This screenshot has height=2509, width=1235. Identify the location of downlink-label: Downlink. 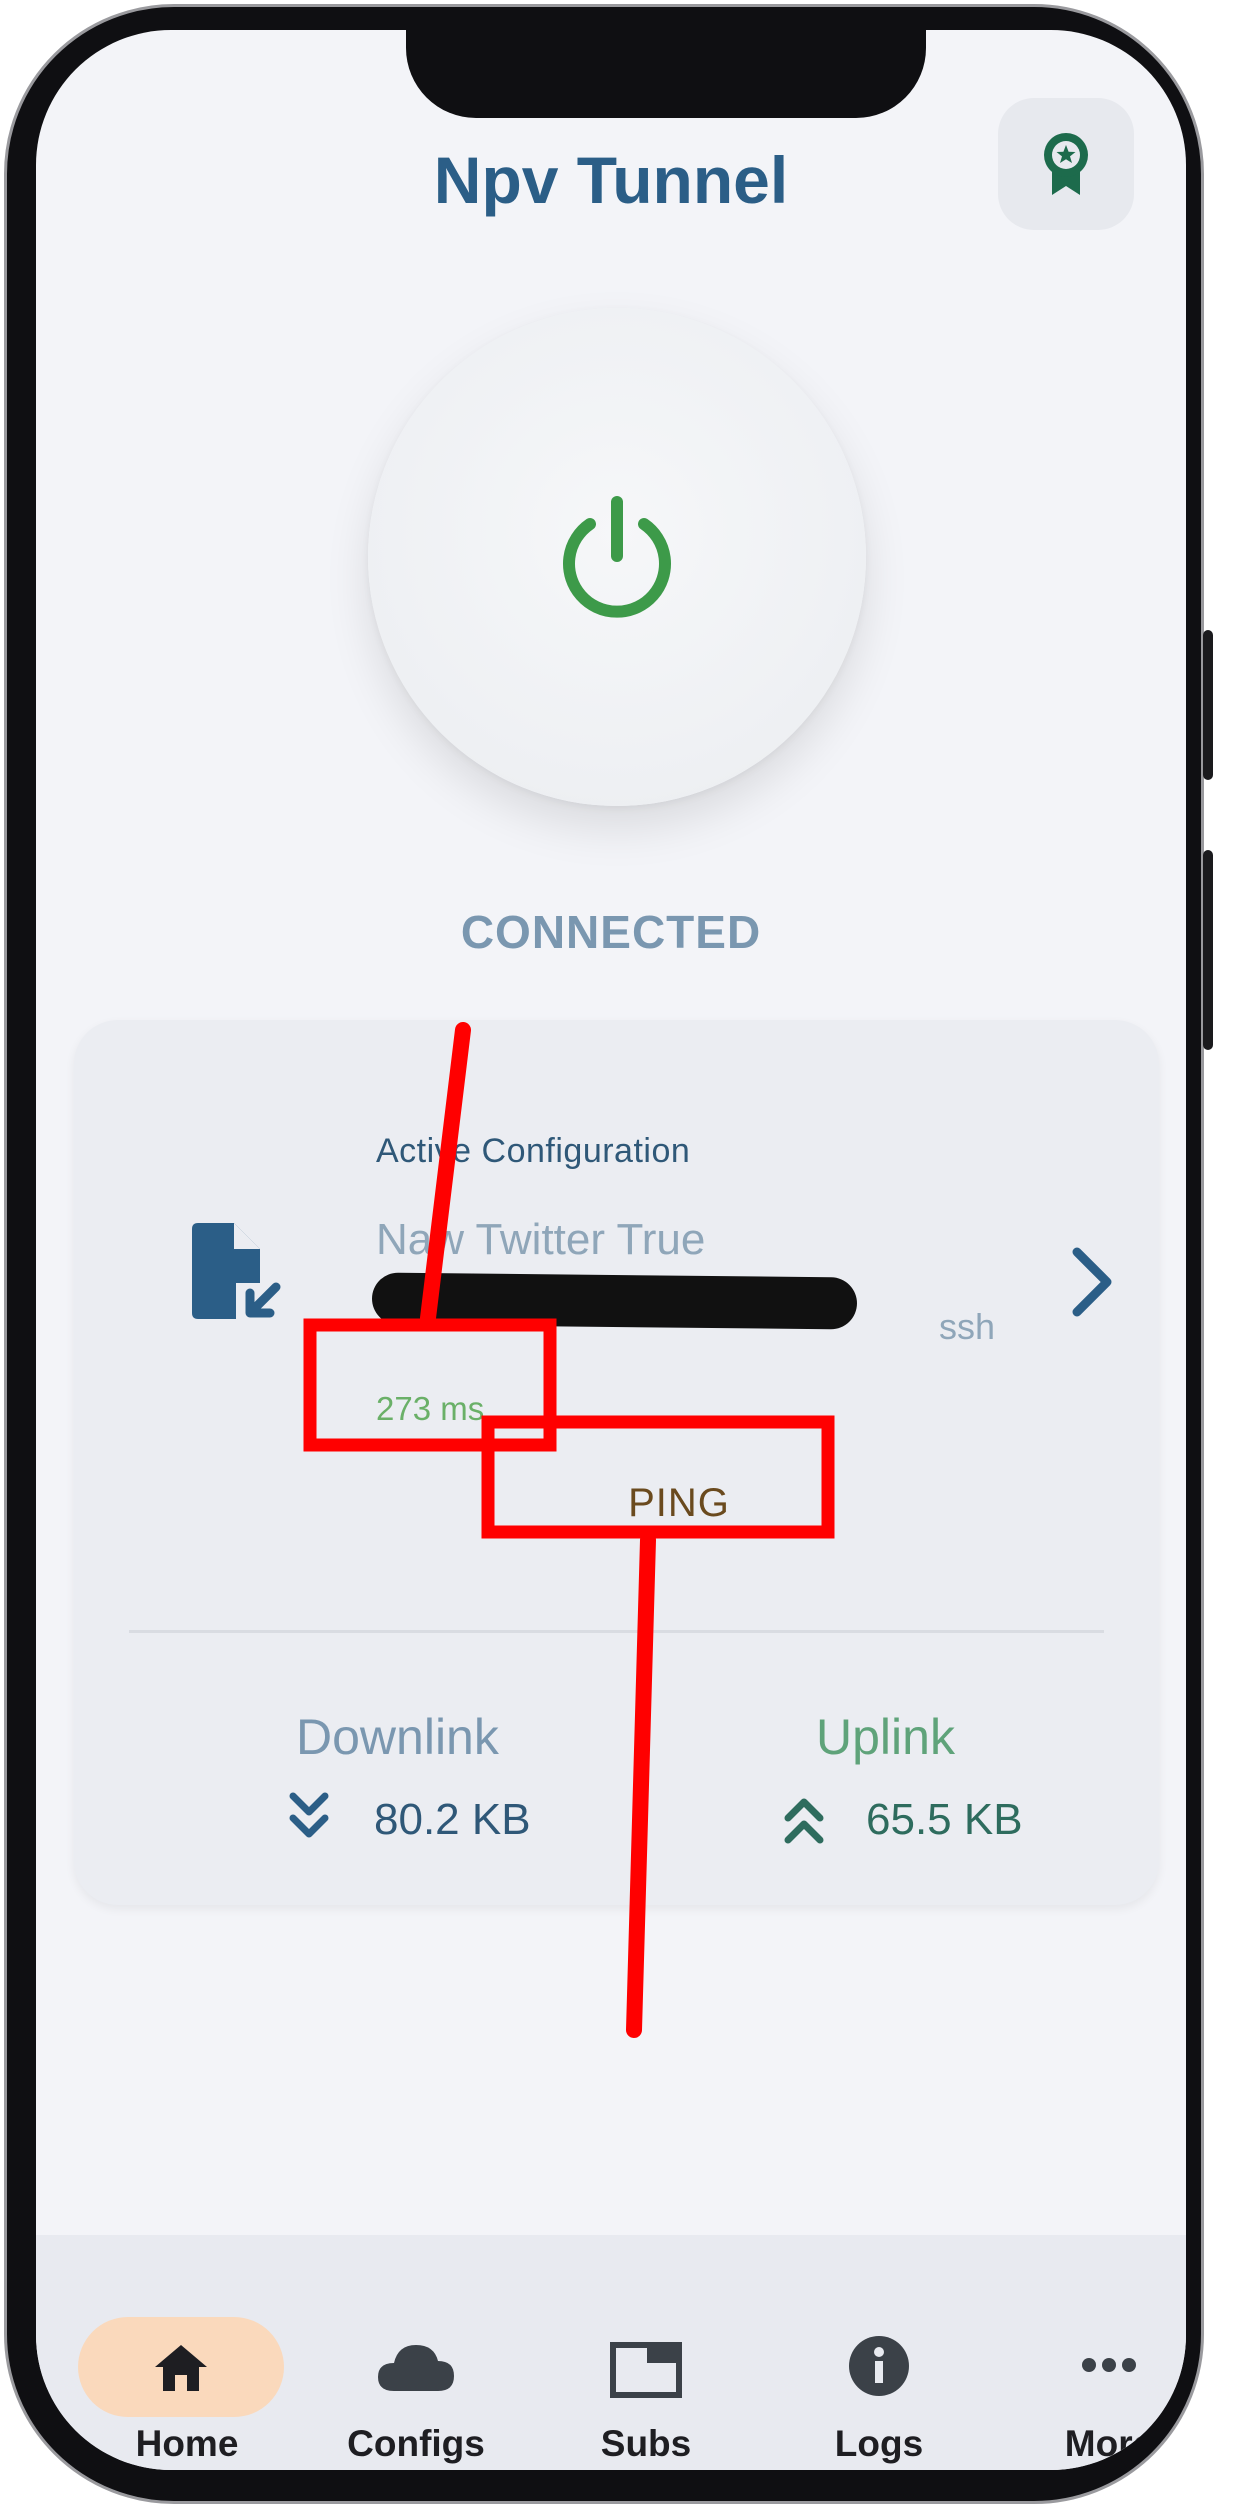
(397, 1737).